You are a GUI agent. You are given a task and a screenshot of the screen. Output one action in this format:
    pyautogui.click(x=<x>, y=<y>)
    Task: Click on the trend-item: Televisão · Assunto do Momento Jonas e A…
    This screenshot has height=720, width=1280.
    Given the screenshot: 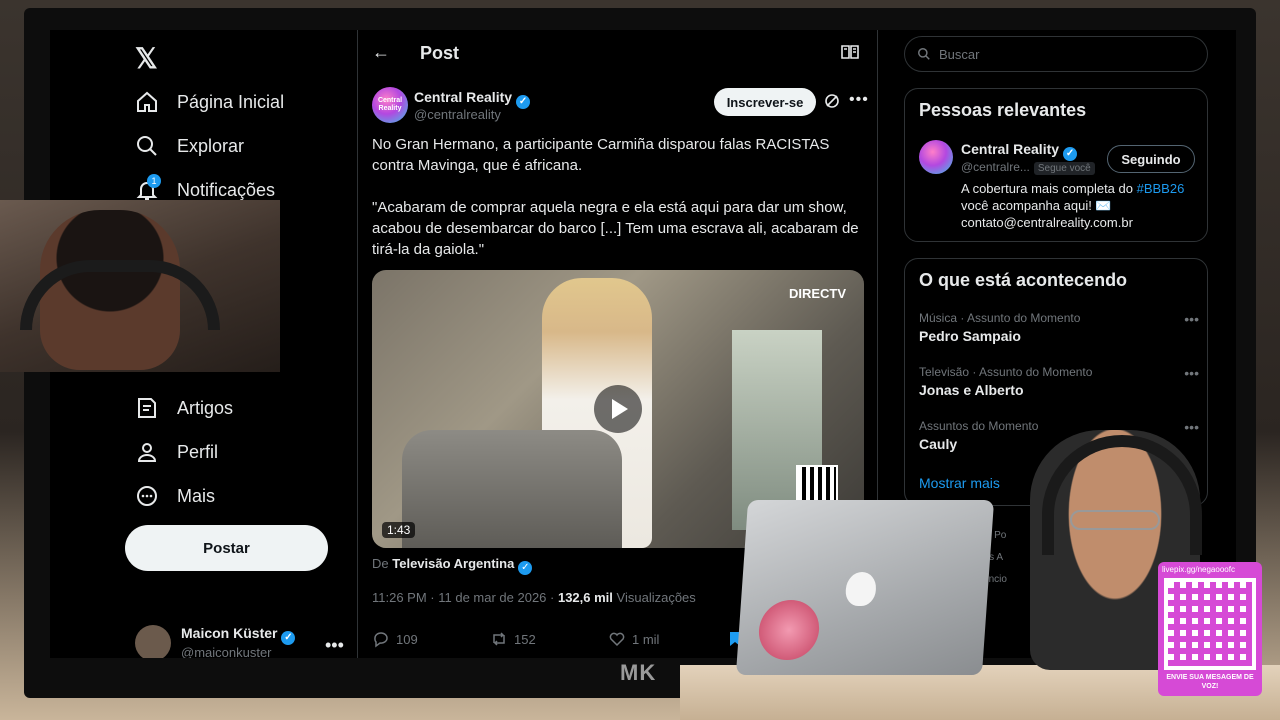 What is the action you would take?
    pyautogui.click(x=1059, y=381)
    